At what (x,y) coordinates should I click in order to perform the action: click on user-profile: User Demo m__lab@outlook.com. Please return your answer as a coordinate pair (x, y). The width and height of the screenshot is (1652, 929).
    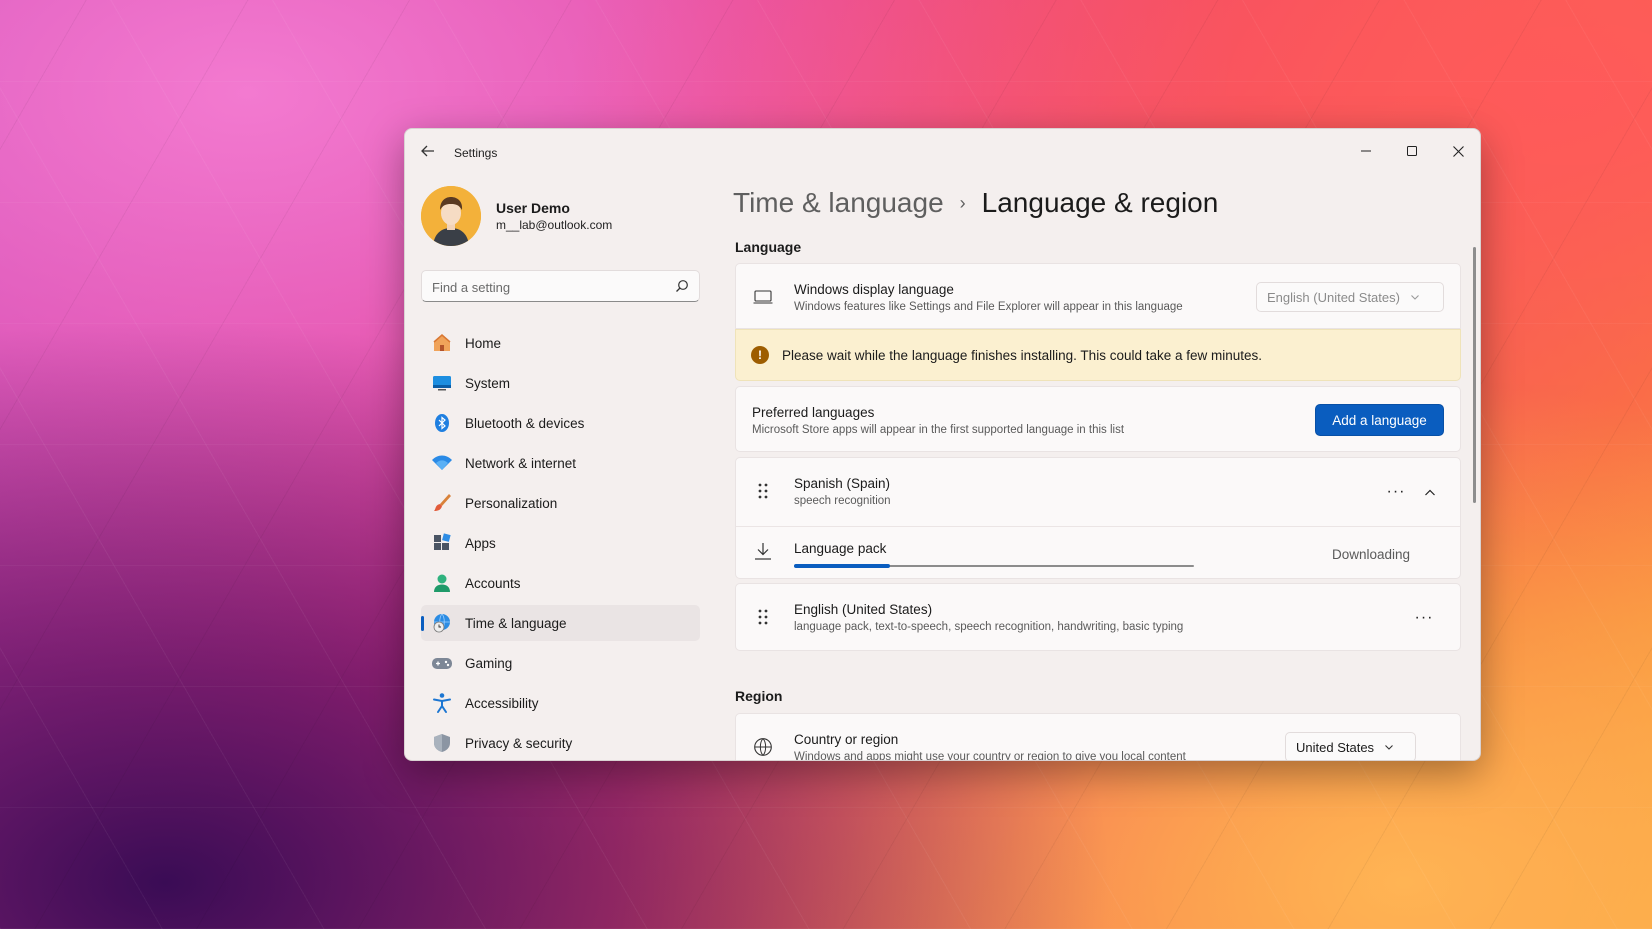
    Looking at the image, I should click on (551, 218).